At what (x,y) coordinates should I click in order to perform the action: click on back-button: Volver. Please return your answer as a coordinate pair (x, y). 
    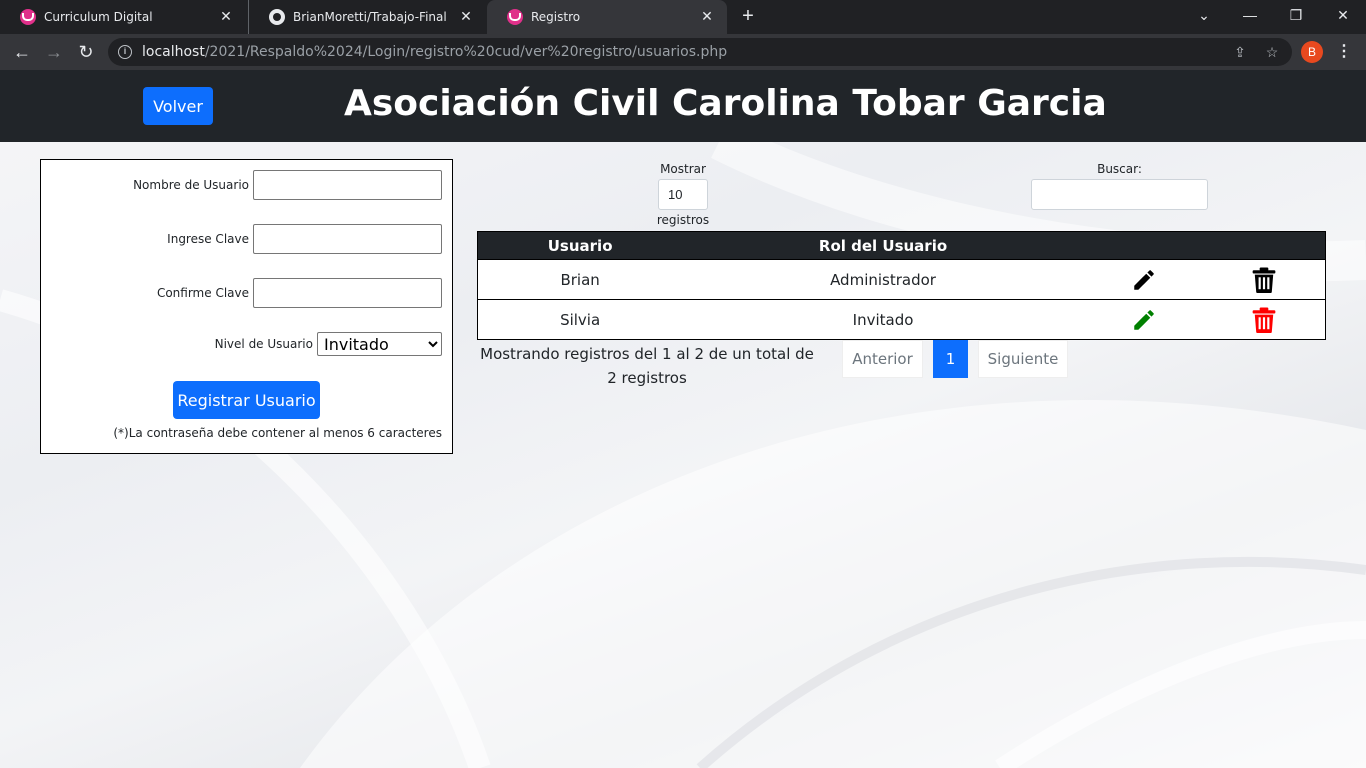
    Looking at the image, I should click on (178, 106).